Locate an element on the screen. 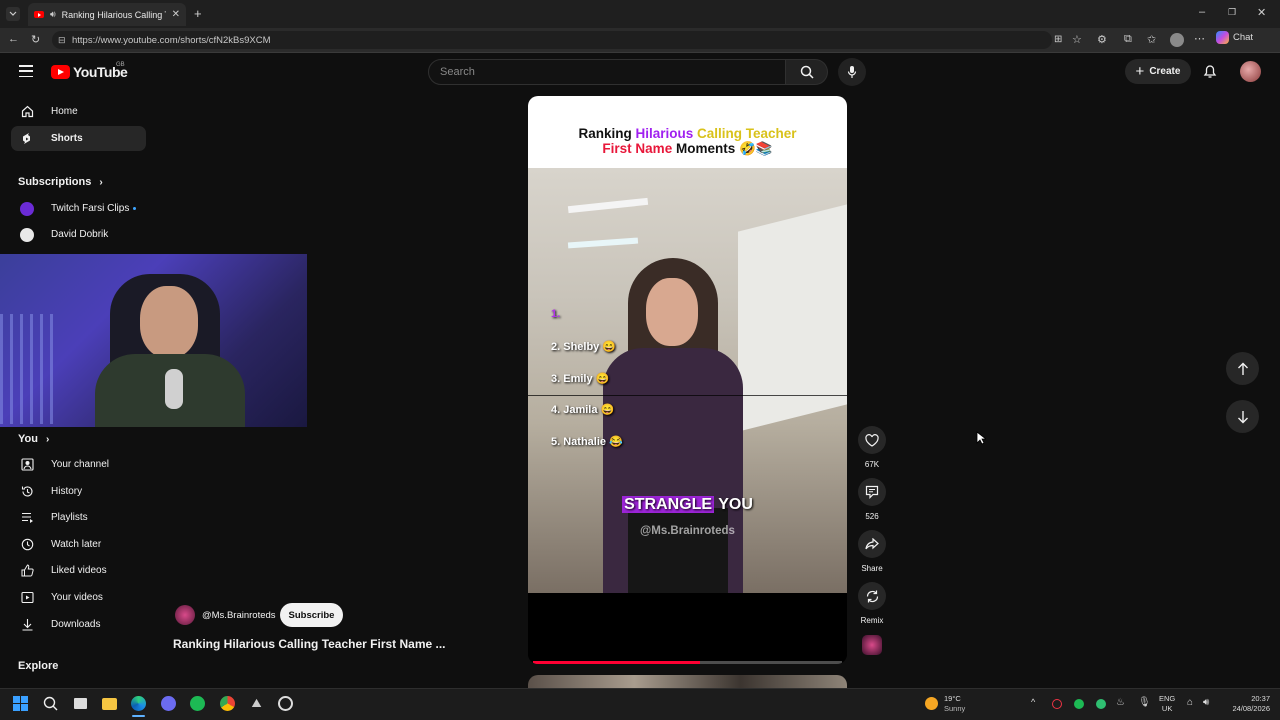  next-short-button is located at coordinates (1242, 416).